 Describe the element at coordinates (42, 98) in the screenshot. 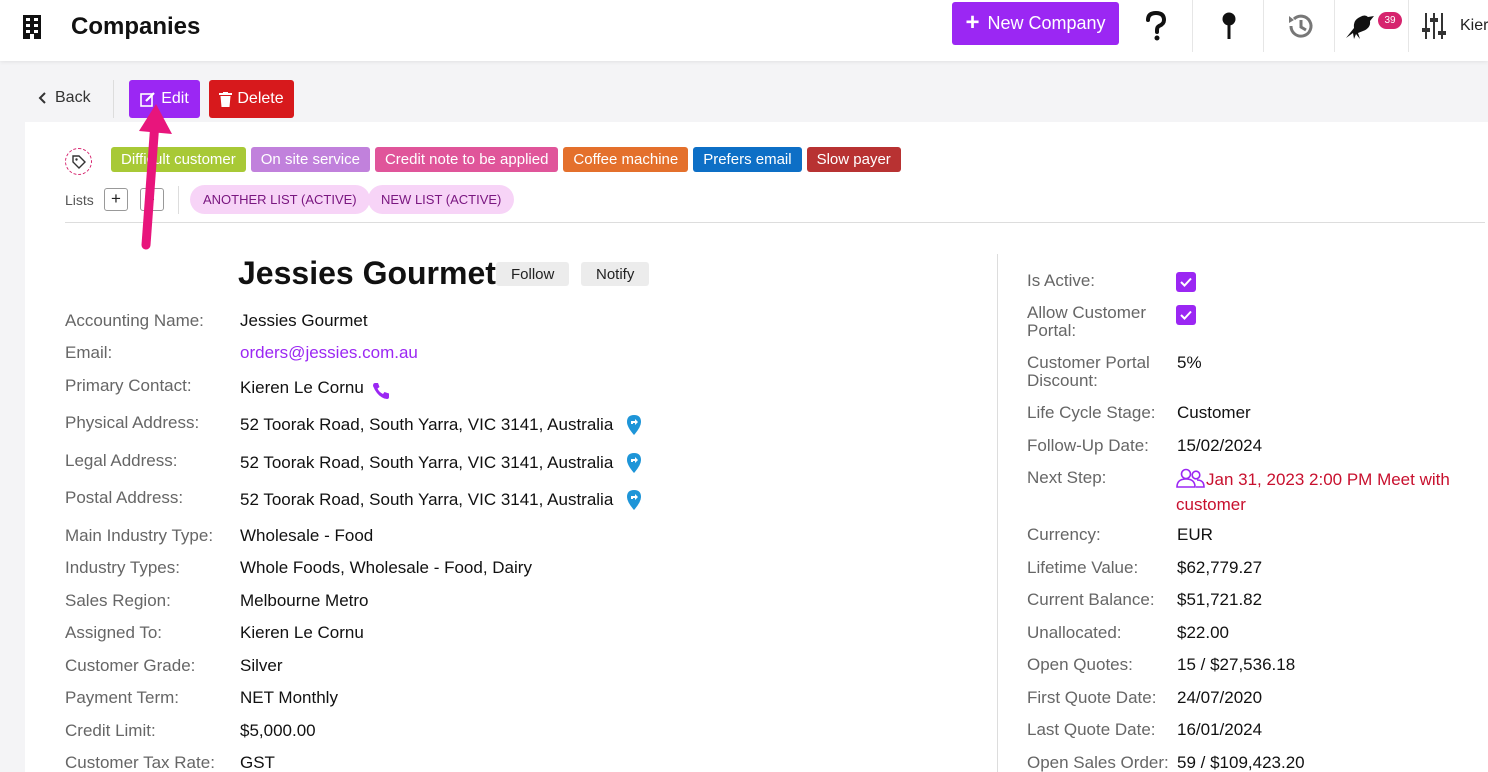

I see `chevron-left-icon` at that location.